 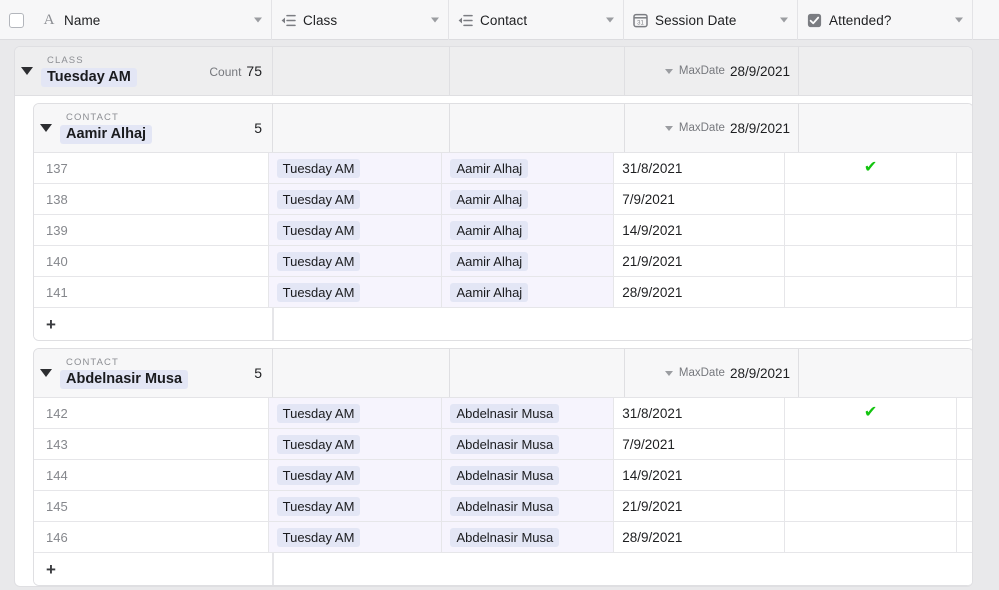 What do you see at coordinates (885, 20) in the screenshot?
I see `column-header-attended: Attended?` at bounding box center [885, 20].